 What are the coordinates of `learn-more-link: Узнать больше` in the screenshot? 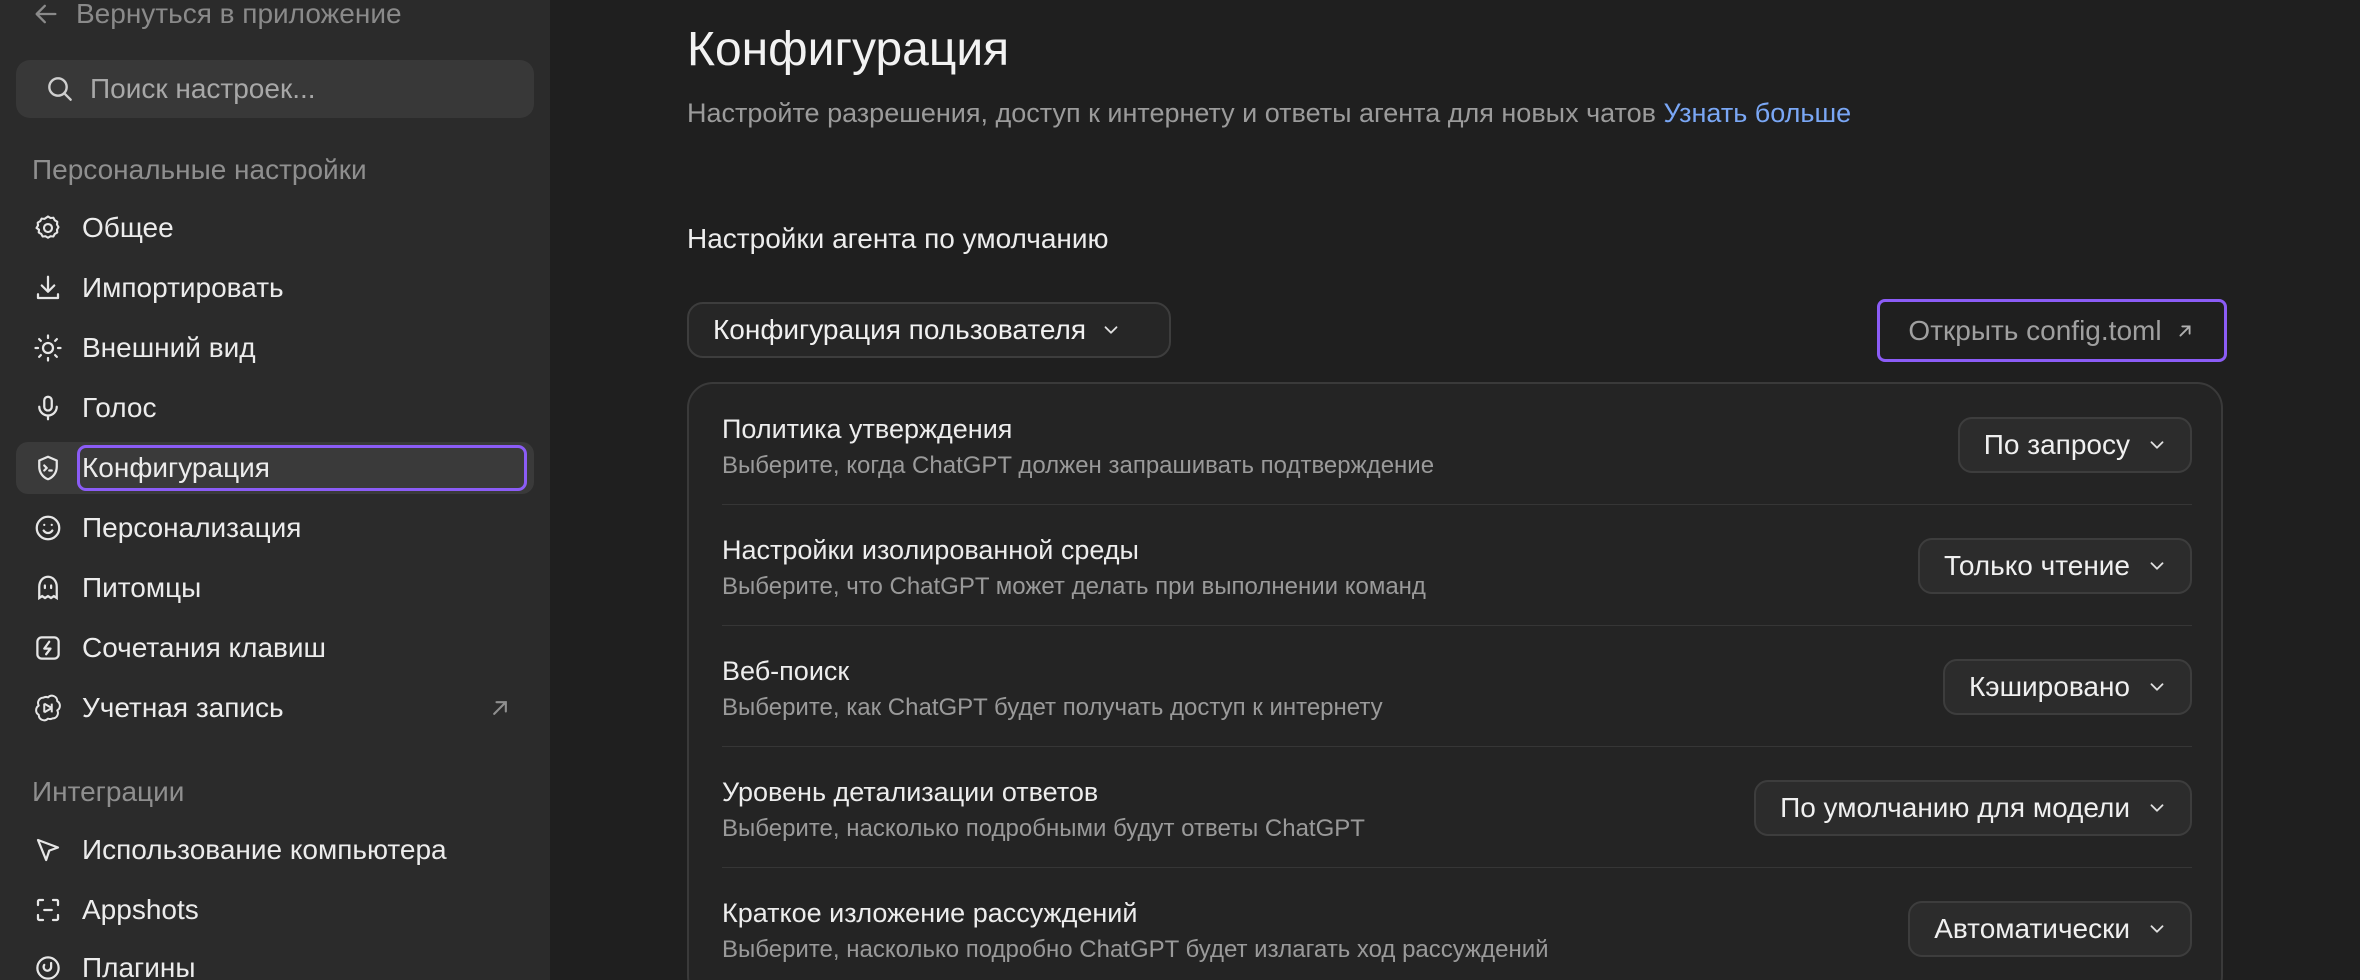 It's located at (1758, 113).